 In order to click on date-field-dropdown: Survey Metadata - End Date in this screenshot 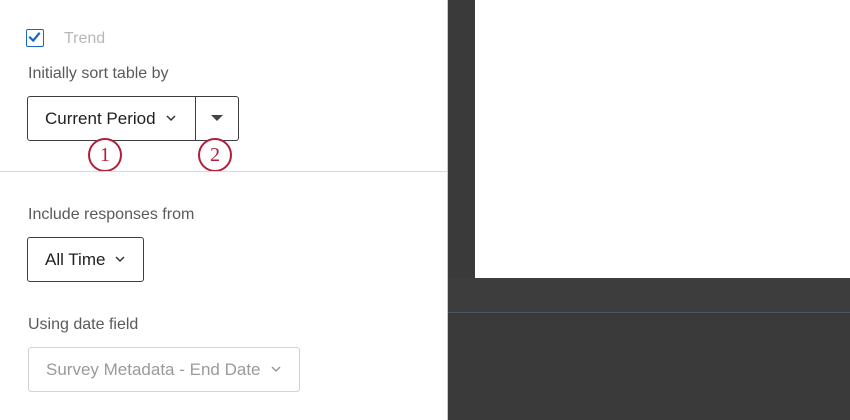, I will do `click(164, 369)`.